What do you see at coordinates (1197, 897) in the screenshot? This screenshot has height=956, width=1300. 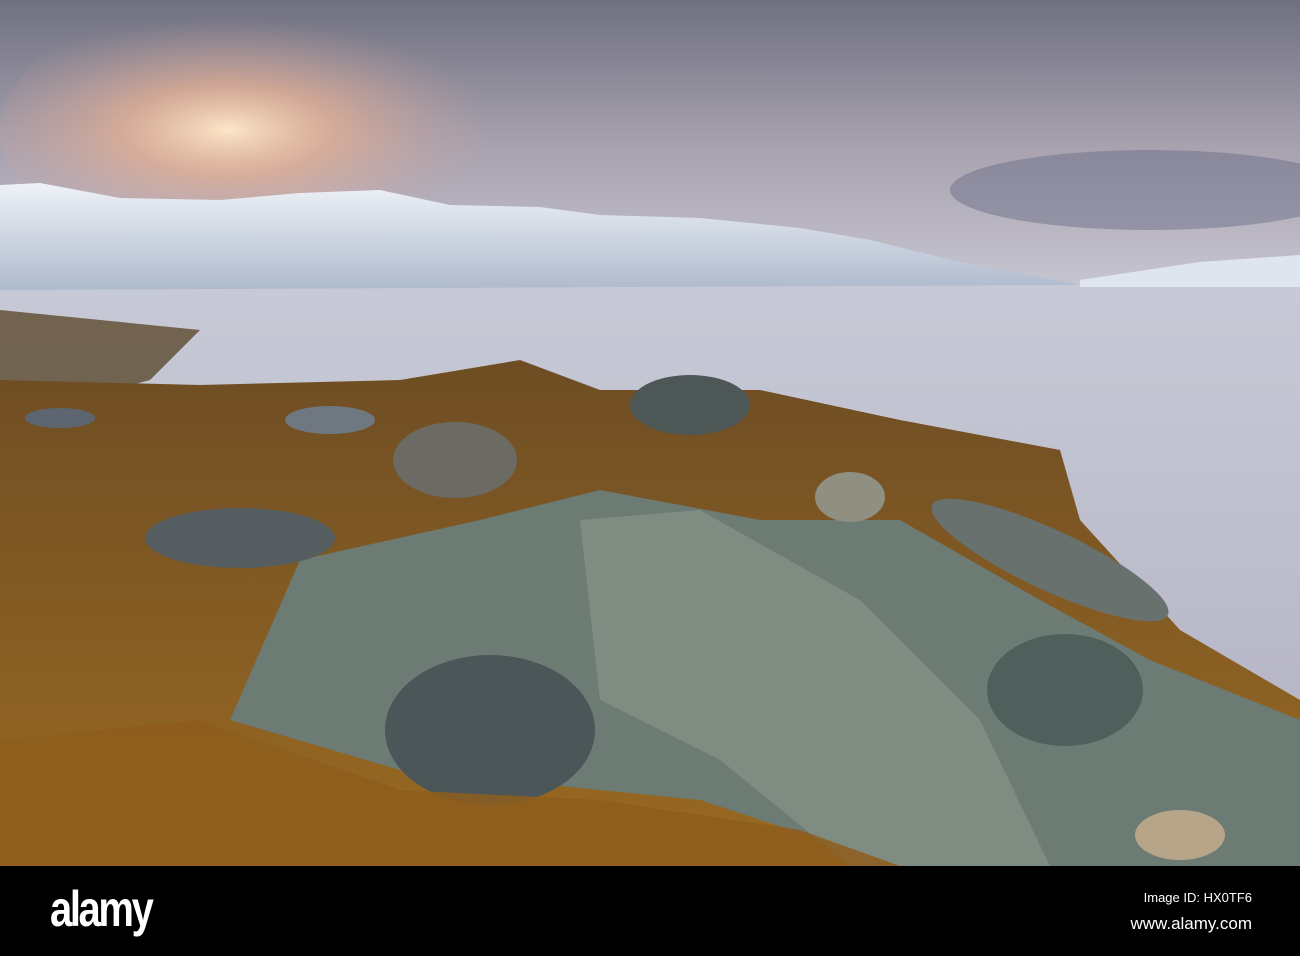 I see `image-id: Image ID: HX0TF6` at bounding box center [1197, 897].